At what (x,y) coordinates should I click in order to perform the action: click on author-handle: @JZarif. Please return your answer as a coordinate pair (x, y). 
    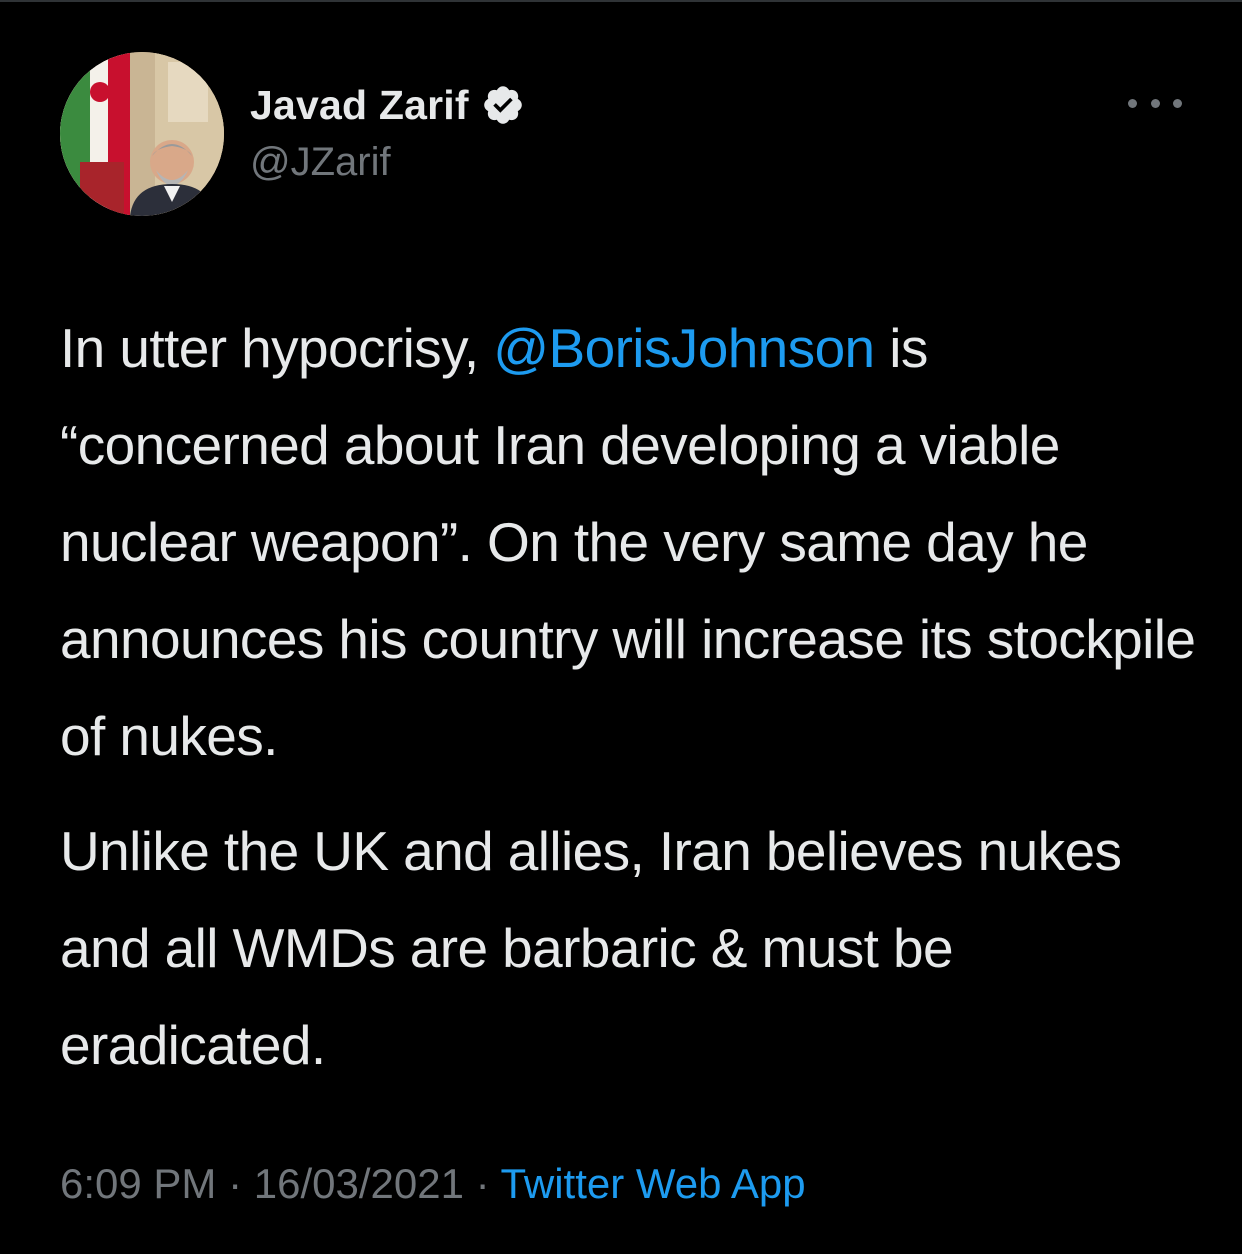
    Looking at the image, I should click on (320, 162).